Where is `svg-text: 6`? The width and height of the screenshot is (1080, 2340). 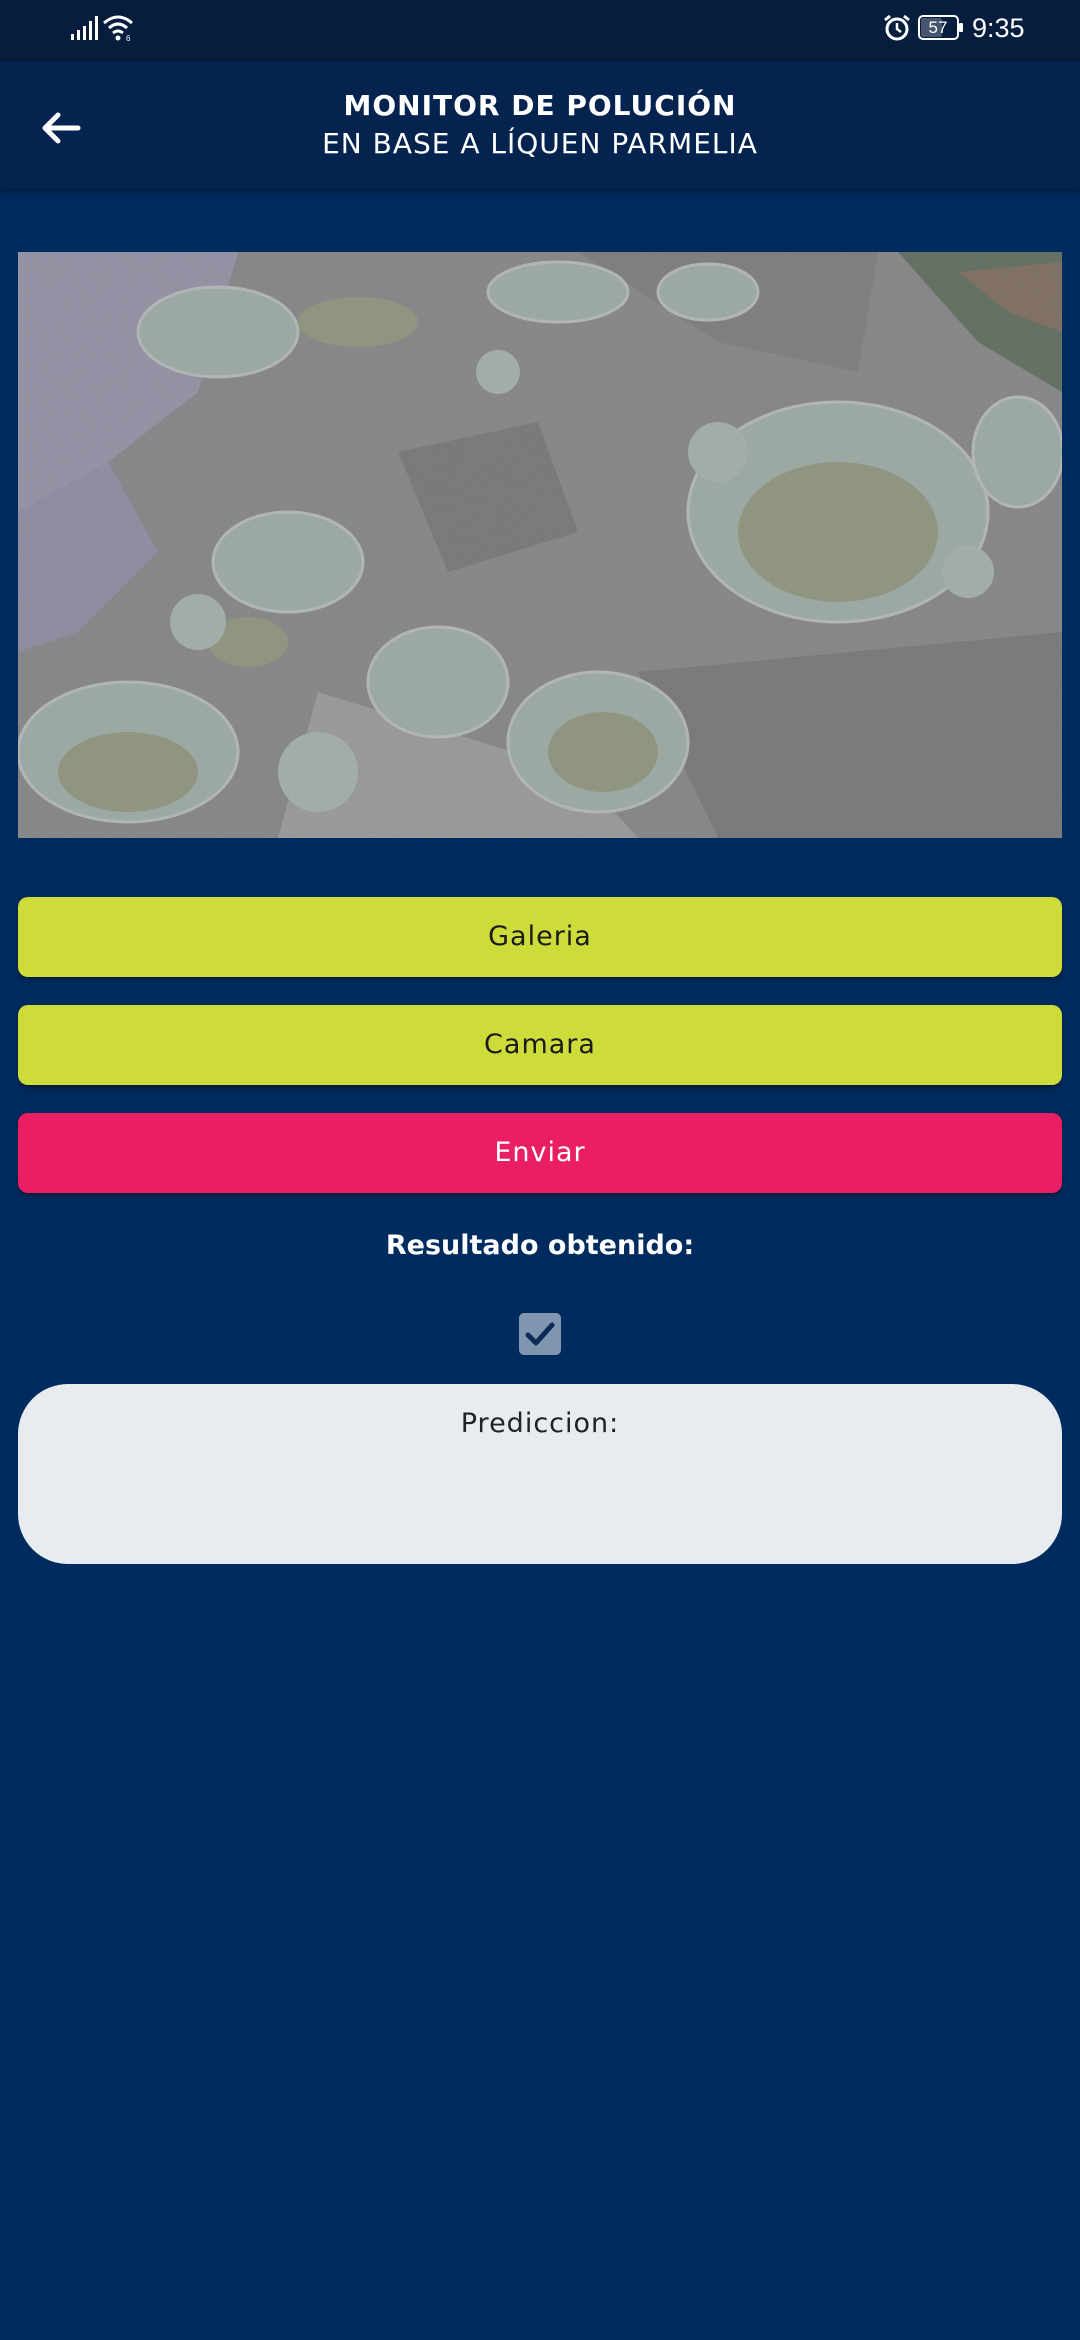
svg-text: 6 is located at coordinates (128, 38).